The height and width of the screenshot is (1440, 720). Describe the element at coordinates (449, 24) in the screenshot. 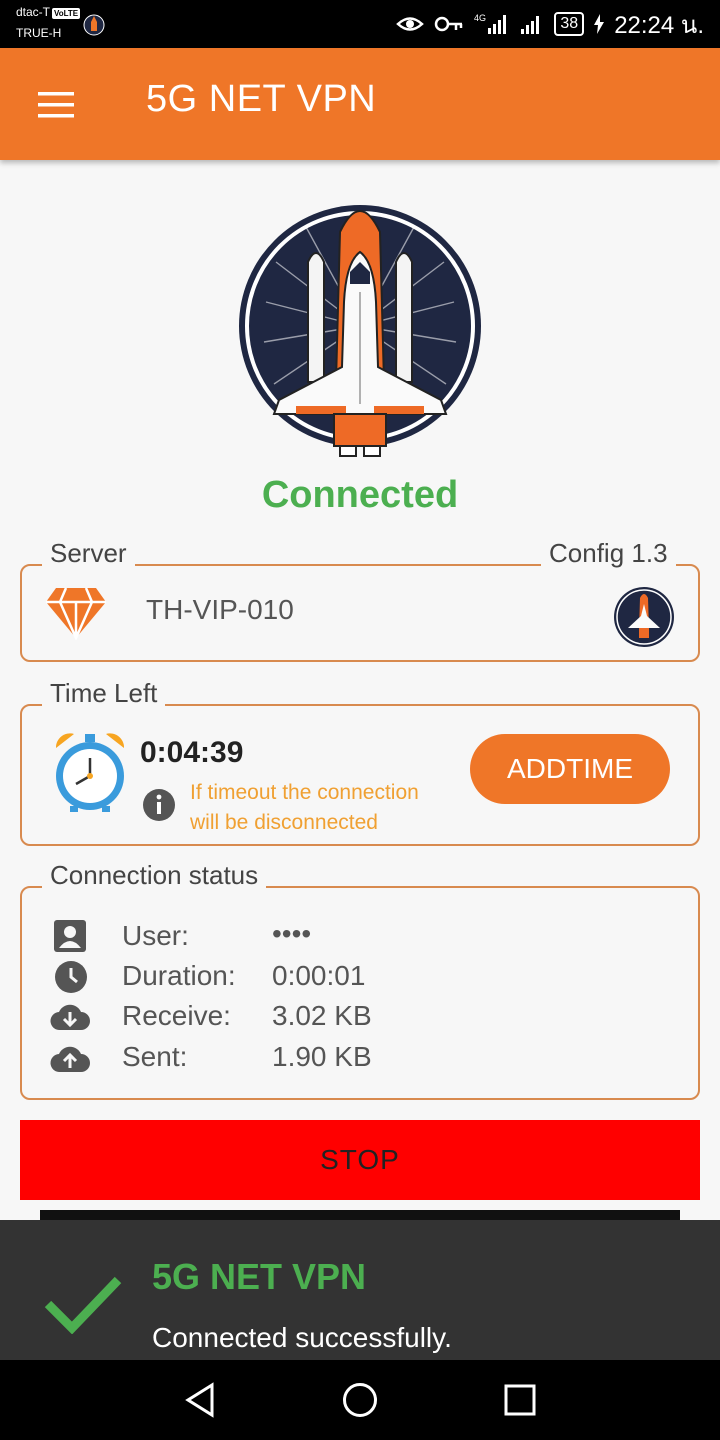

I see `key-icon` at that location.